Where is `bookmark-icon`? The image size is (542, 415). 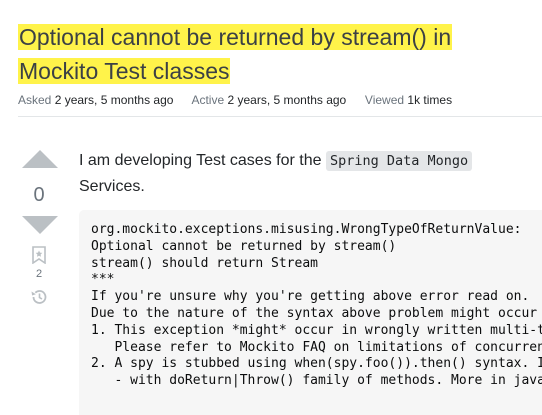
bookmark-icon is located at coordinates (39, 255).